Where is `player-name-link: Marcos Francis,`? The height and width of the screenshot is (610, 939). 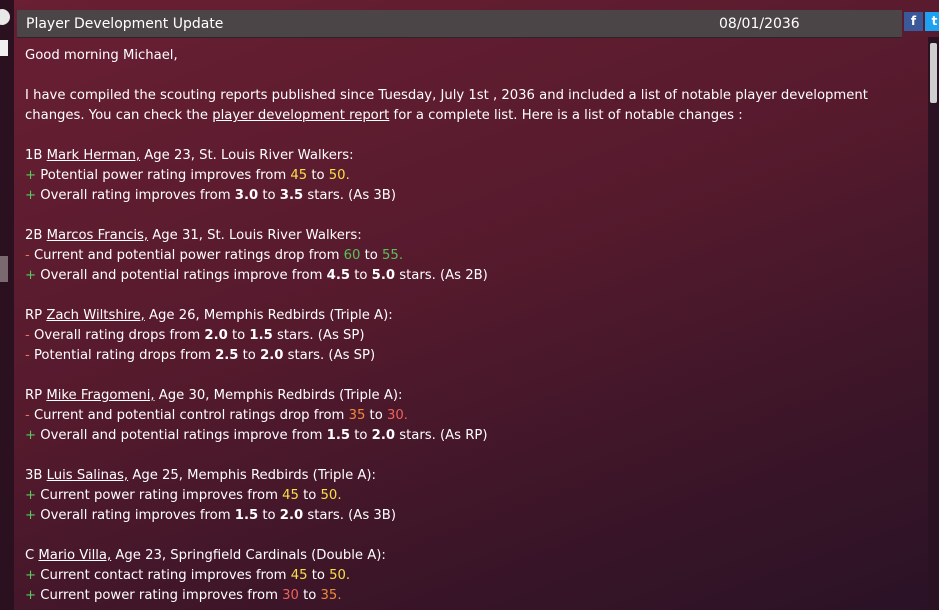 player-name-link: Marcos Francis, is located at coordinates (97, 235).